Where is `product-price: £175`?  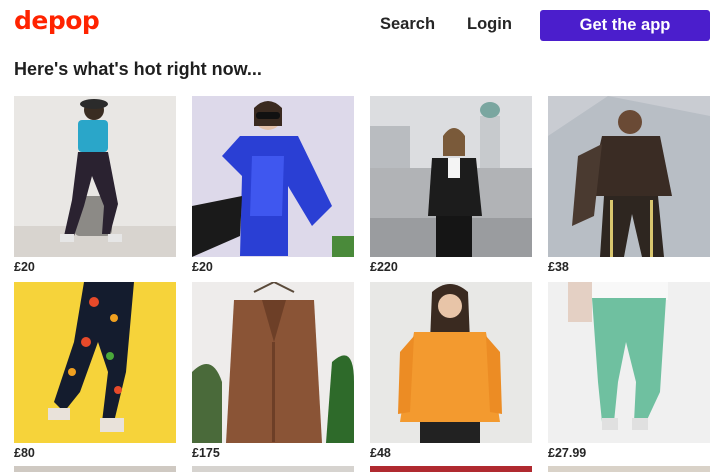
product-price: £175 is located at coordinates (206, 453).